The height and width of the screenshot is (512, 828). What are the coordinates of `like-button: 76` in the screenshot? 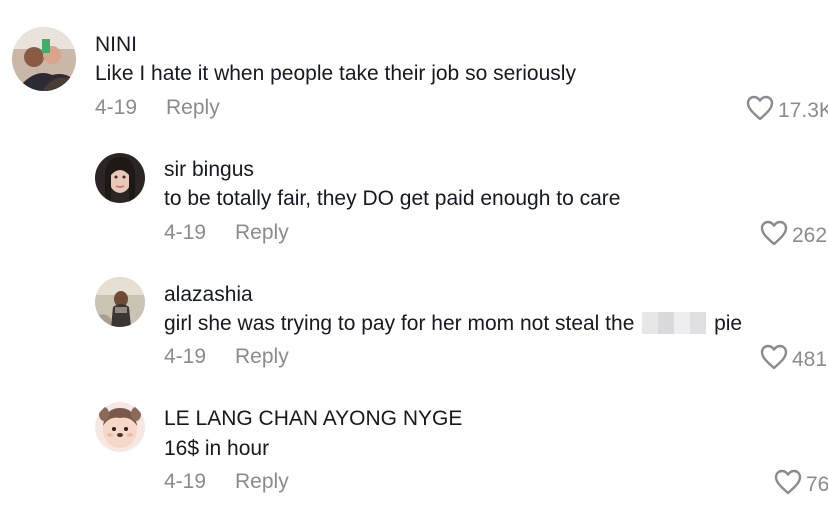 It's located at (801, 484).